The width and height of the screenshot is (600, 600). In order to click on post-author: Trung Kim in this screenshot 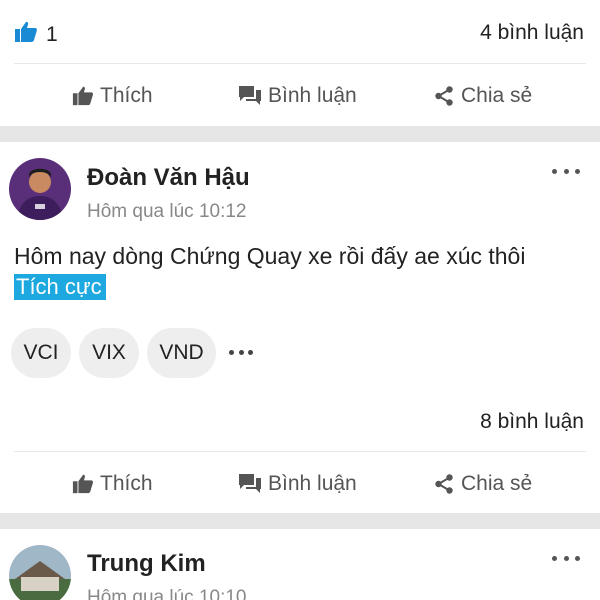, I will do `click(146, 564)`.